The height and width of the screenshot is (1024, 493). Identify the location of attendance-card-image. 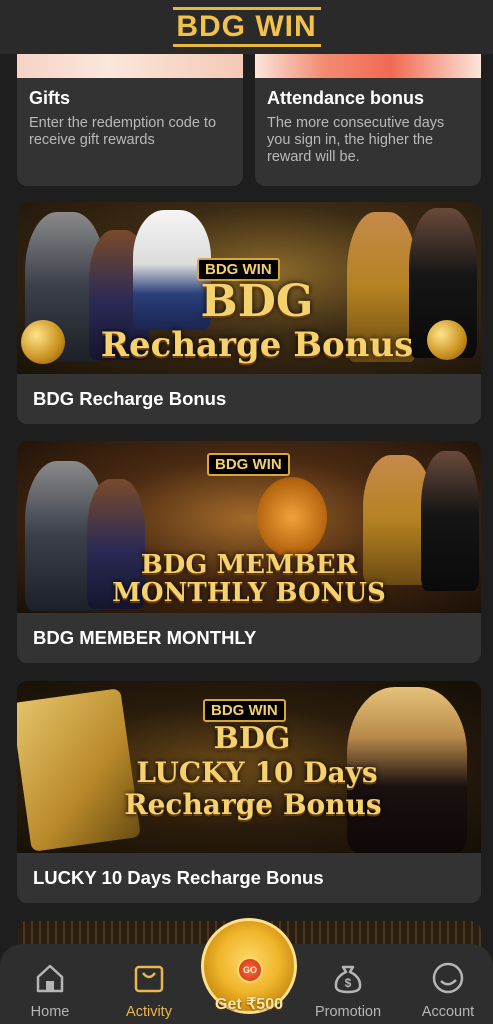
(368, 66).